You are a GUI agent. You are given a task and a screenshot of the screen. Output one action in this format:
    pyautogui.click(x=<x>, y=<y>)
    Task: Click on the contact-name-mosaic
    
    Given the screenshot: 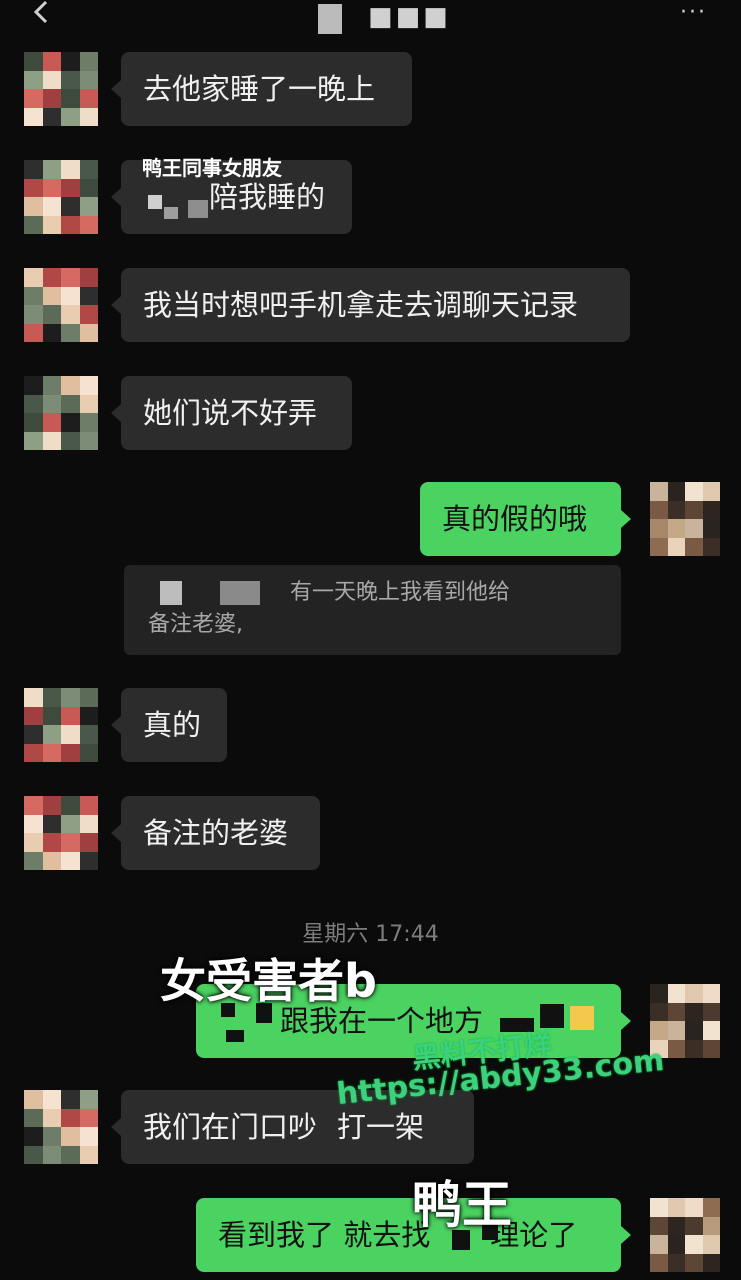 What is the action you would take?
    pyautogui.click(x=330, y=19)
    